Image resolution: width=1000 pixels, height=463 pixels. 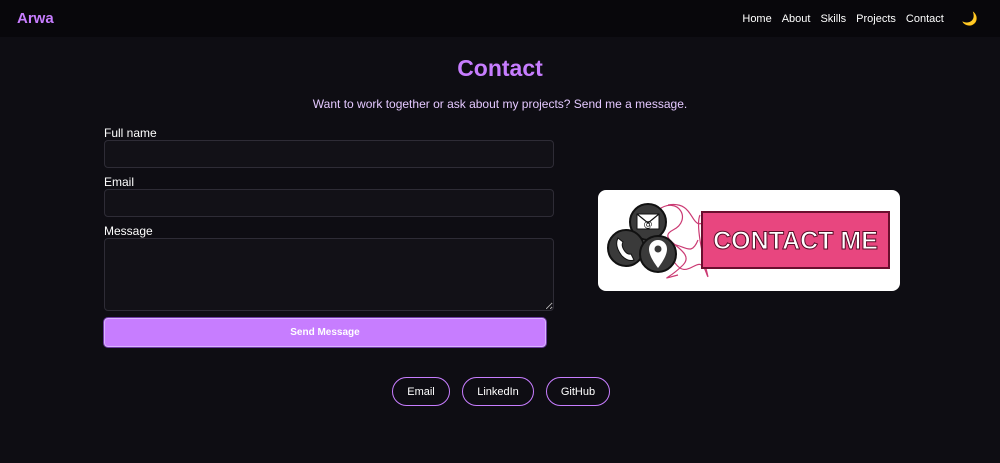 What do you see at coordinates (329, 274) in the screenshot?
I see `message-textarea` at bounding box center [329, 274].